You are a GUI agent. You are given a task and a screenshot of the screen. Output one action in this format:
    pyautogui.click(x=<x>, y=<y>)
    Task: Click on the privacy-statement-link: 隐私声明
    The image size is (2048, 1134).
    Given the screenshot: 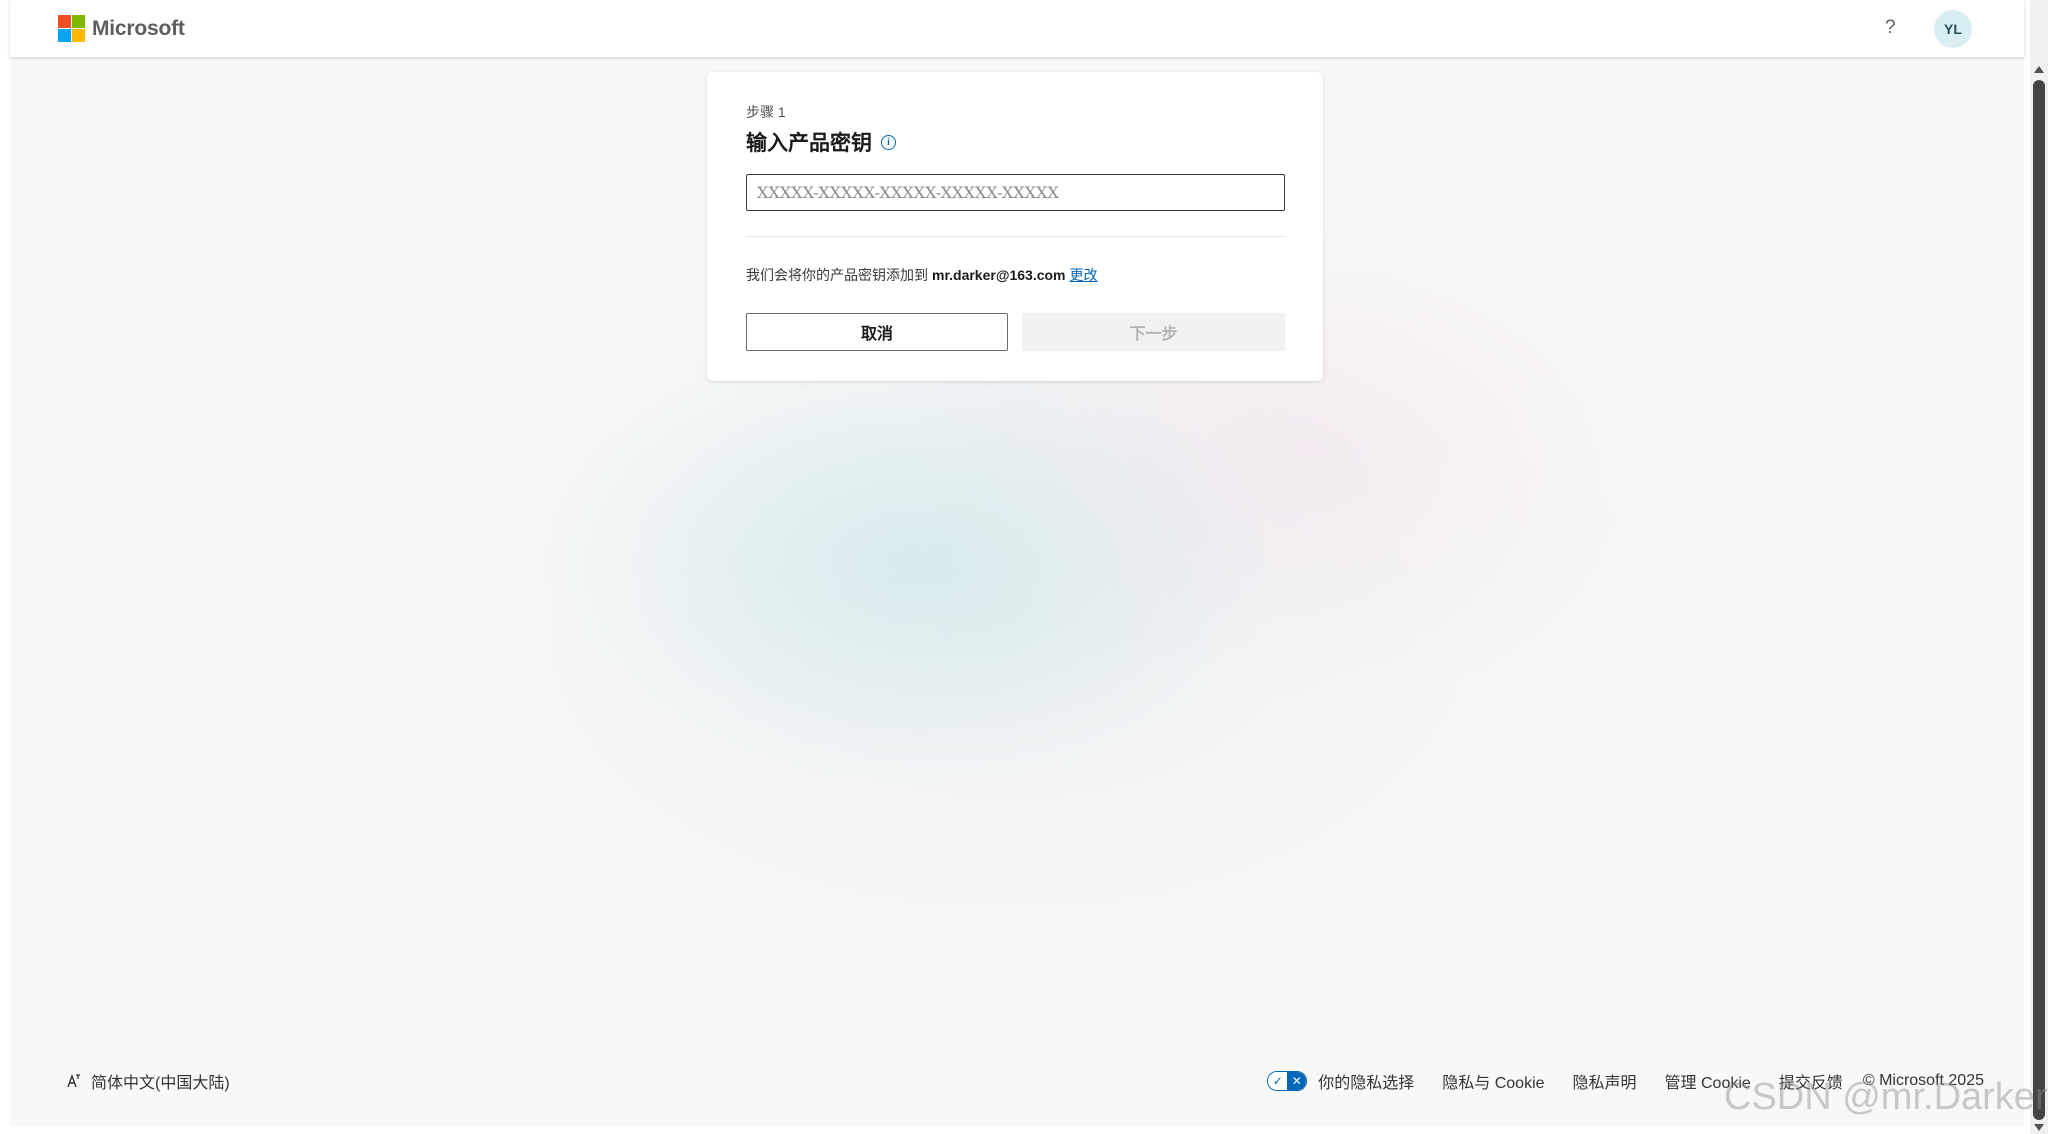 What is the action you would take?
    pyautogui.click(x=1605, y=1081)
    